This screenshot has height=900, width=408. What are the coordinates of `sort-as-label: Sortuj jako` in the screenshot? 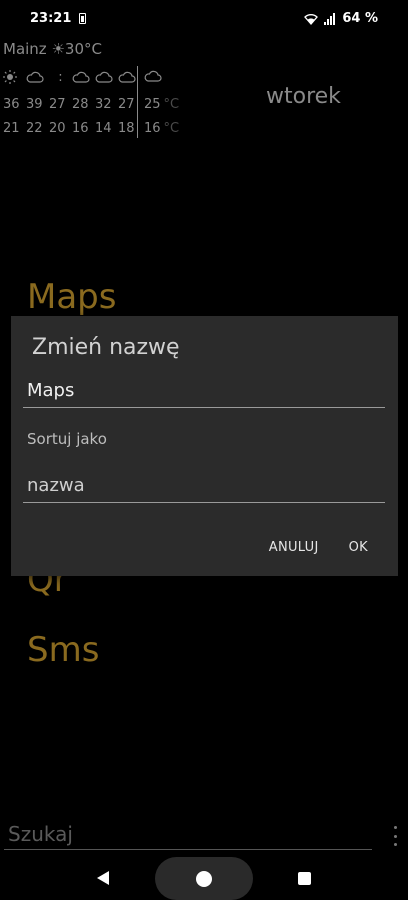 It's located at (67, 439).